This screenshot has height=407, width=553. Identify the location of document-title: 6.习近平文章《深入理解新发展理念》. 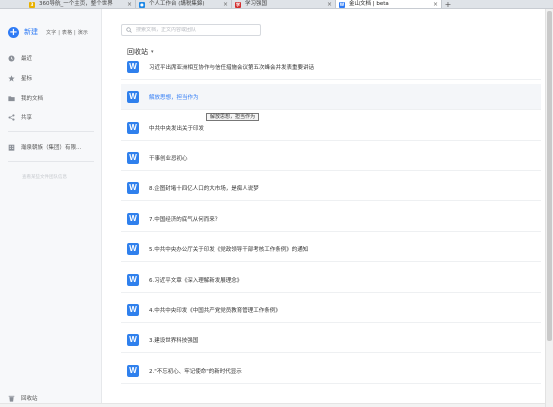
(195, 280).